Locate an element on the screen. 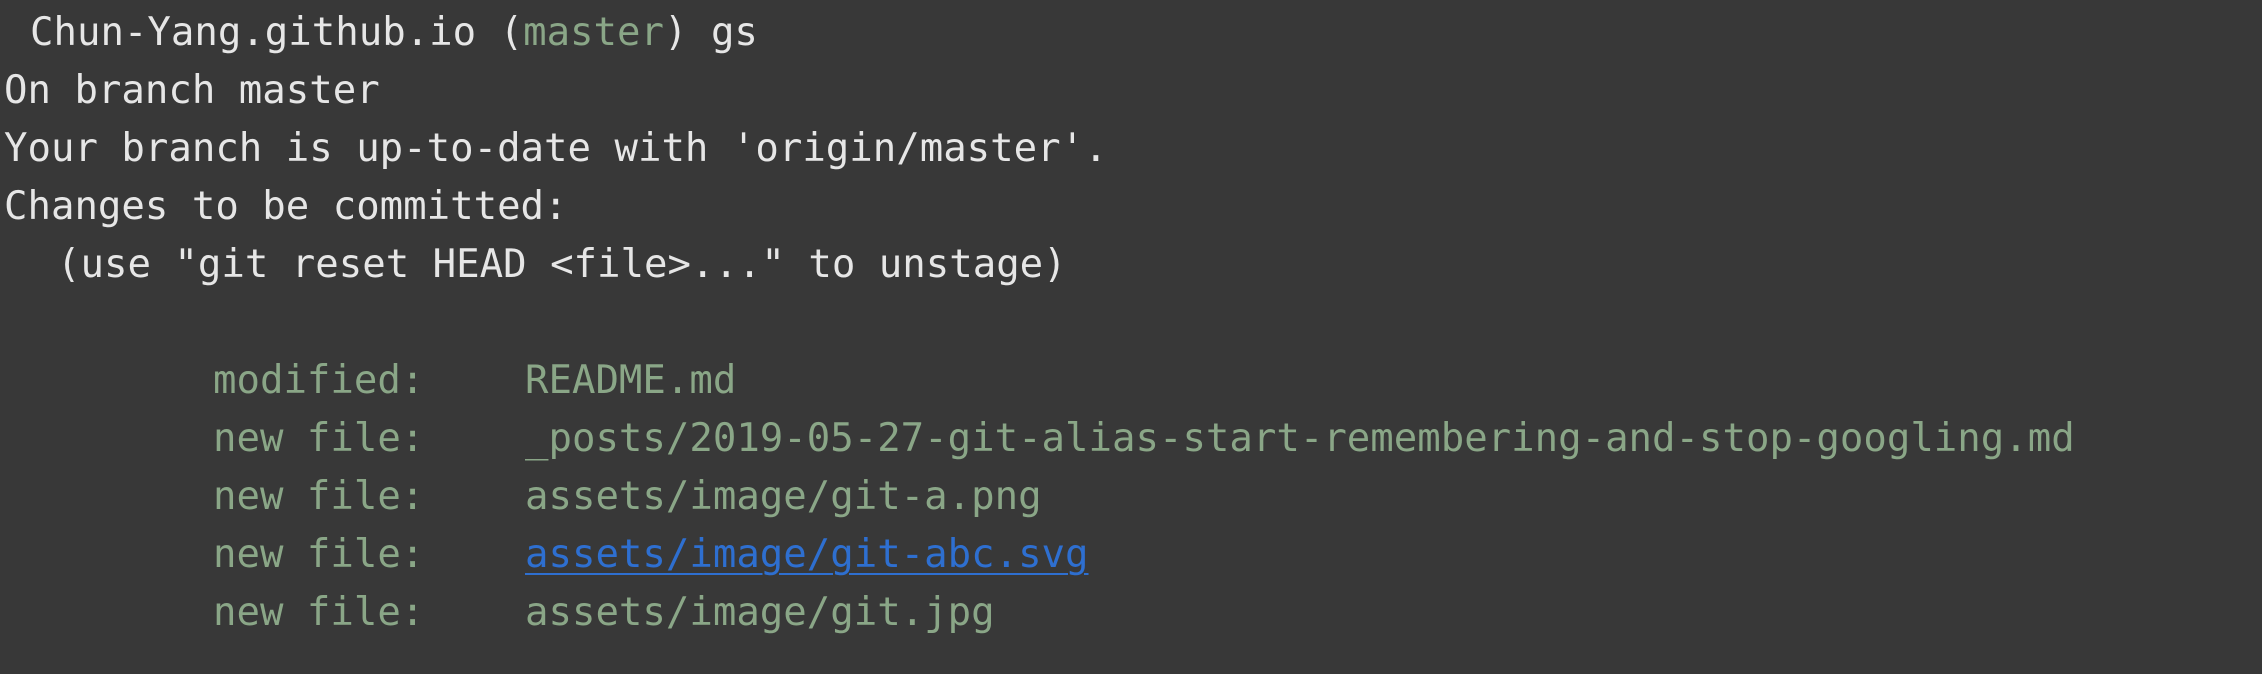 This screenshot has width=2262, height=674. prompt-directory: Chun-Yang.github.io is located at coordinates (253, 32).